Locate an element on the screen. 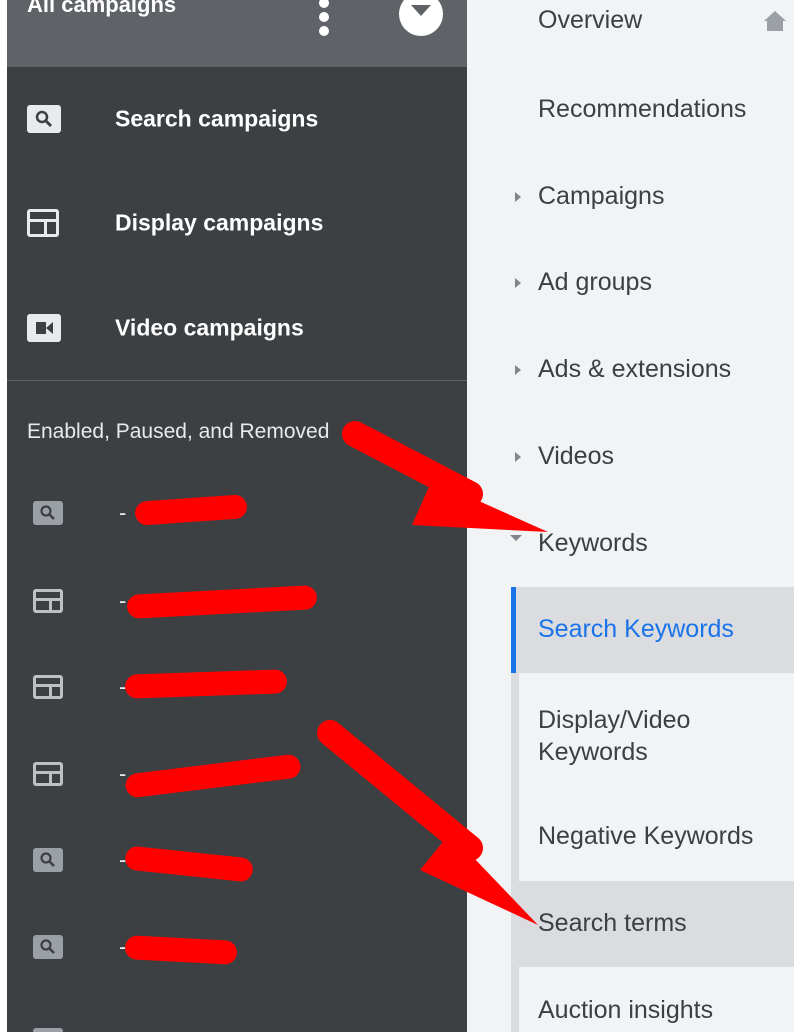 The width and height of the screenshot is (794, 1032). video-campaigns-item: Video campaigns is located at coordinates (237, 328).